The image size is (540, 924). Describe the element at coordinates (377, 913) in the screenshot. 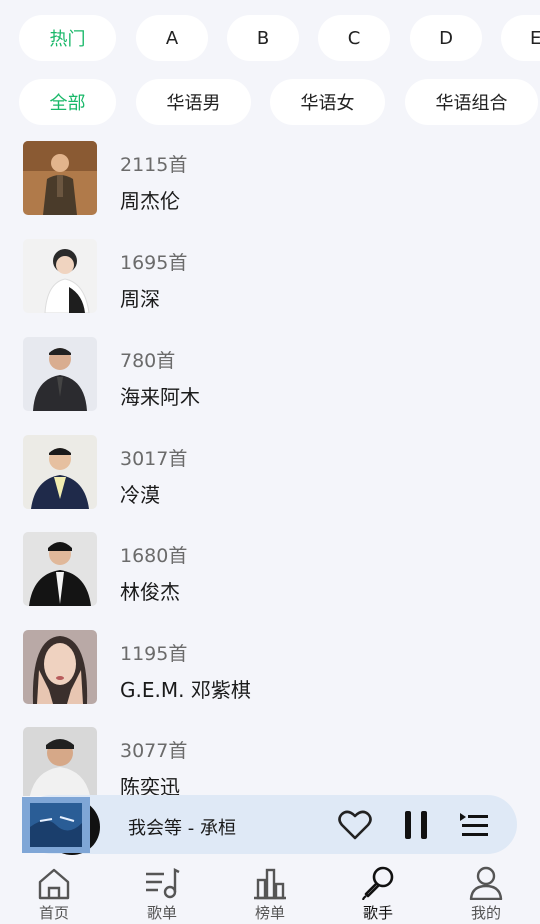

I see `nav-label: 歌手` at that location.